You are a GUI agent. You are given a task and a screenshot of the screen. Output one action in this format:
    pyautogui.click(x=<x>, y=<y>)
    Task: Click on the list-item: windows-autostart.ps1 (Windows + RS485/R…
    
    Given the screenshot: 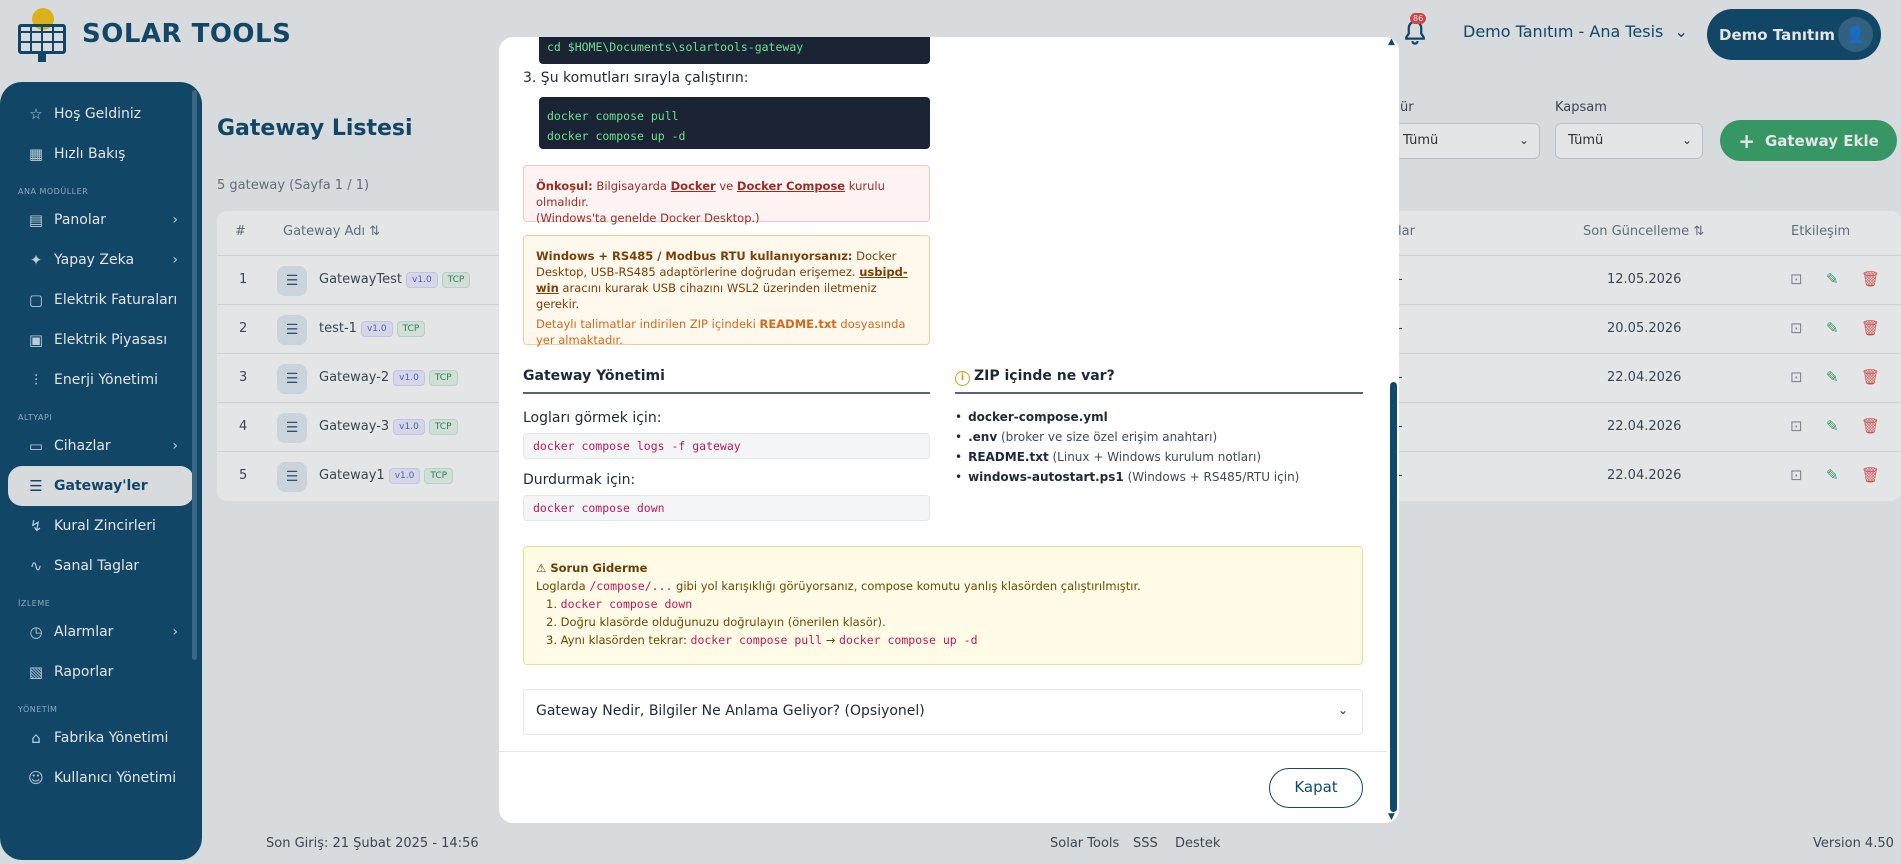 What is the action you would take?
    pyautogui.click(x=1127, y=477)
    